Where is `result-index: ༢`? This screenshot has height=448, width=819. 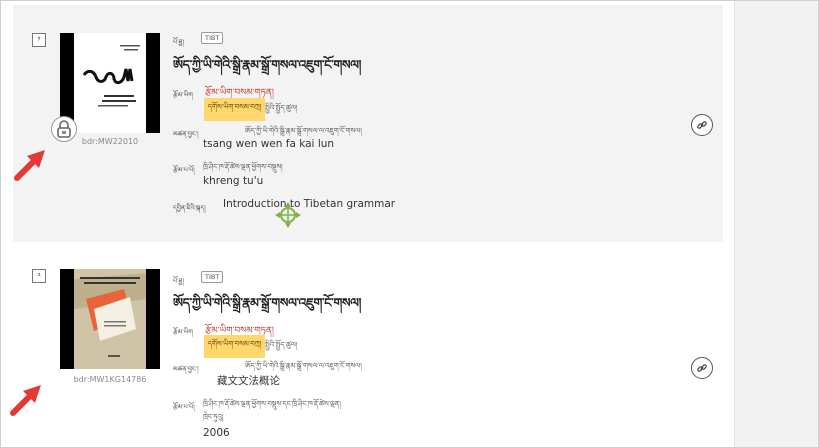
result-index: ༢ is located at coordinates (39, 276).